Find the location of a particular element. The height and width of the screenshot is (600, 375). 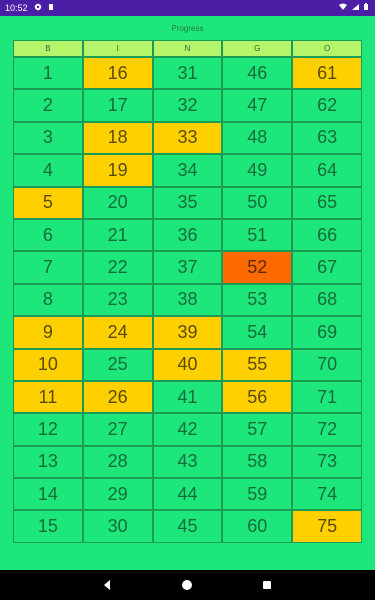

number-cell: 3 is located at coordinates (48, 138).